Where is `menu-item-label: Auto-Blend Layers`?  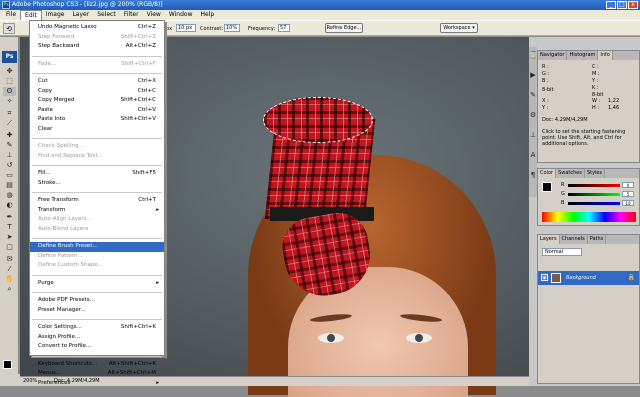 menu-item-label: Auto-Blend Layers is located at coordinates (63, 228).